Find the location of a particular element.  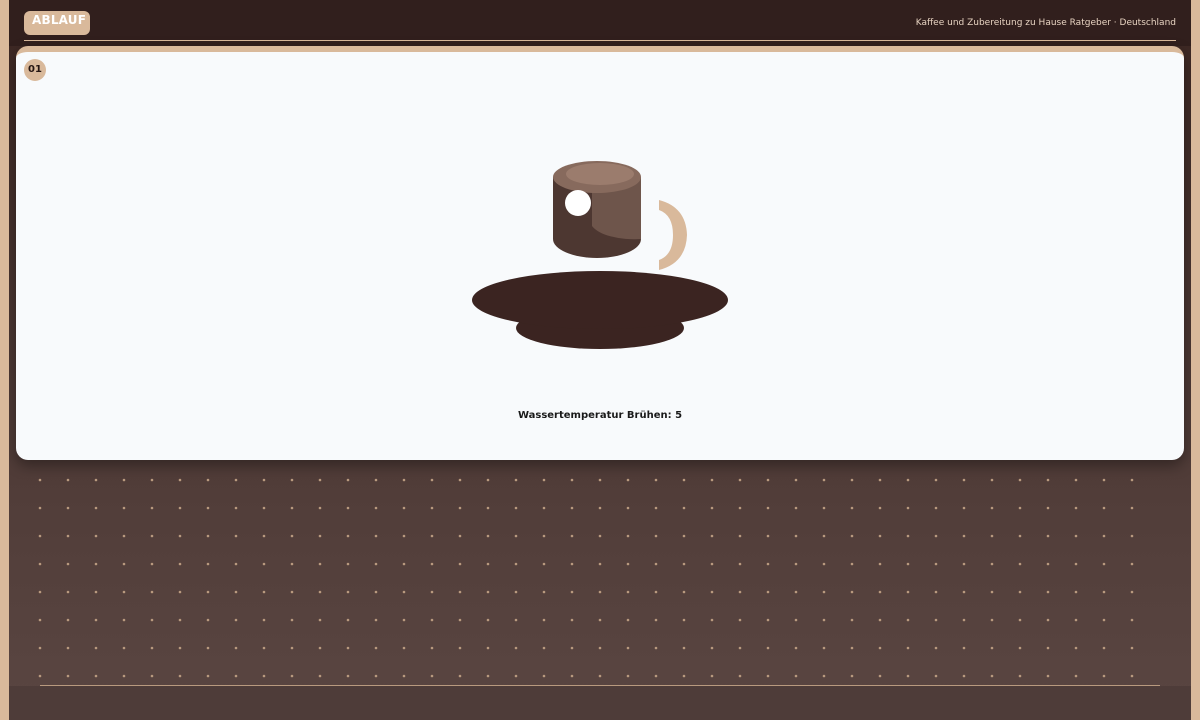

coffee-cup-illustration is located at coordinates (600, 255).